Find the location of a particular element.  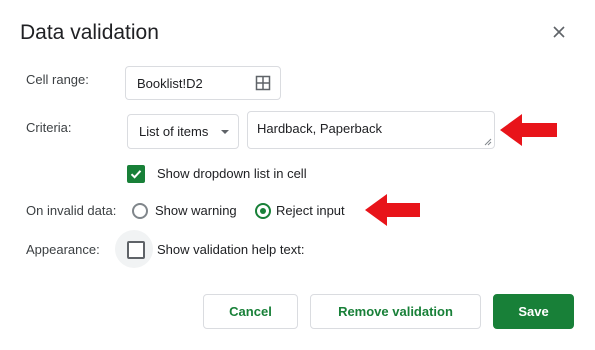

cell-range-label: Cell range: is located at coordinates (57, 79).